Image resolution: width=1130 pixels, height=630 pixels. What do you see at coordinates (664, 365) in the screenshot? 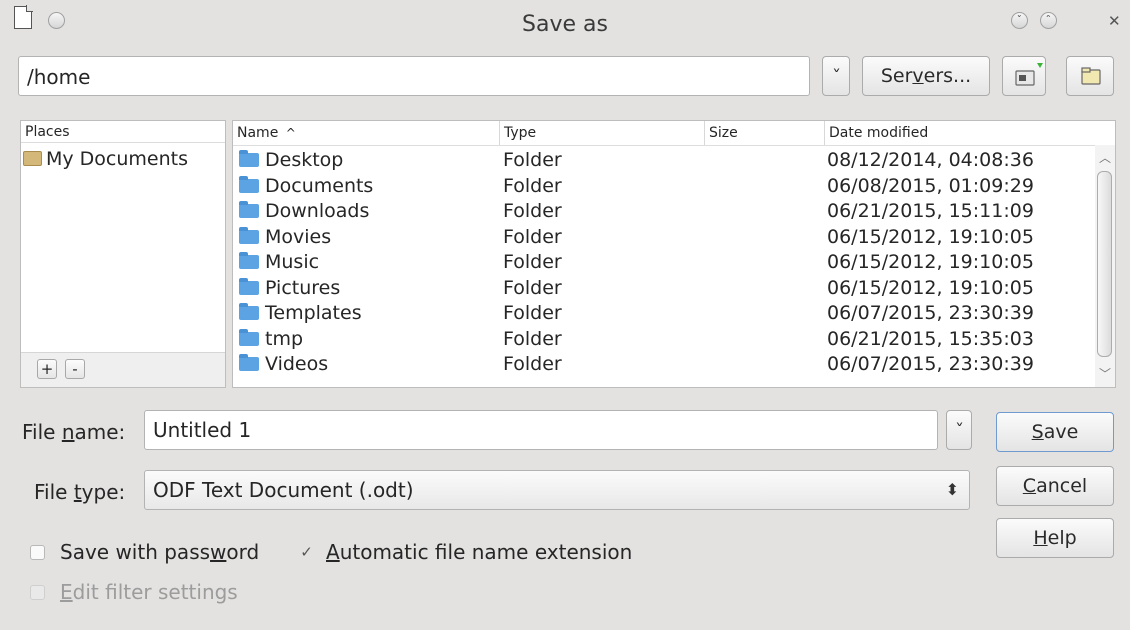
I see `table-row: Videos Folder 06/07/2015, 23:30:39` at bounding box center [664, 365].